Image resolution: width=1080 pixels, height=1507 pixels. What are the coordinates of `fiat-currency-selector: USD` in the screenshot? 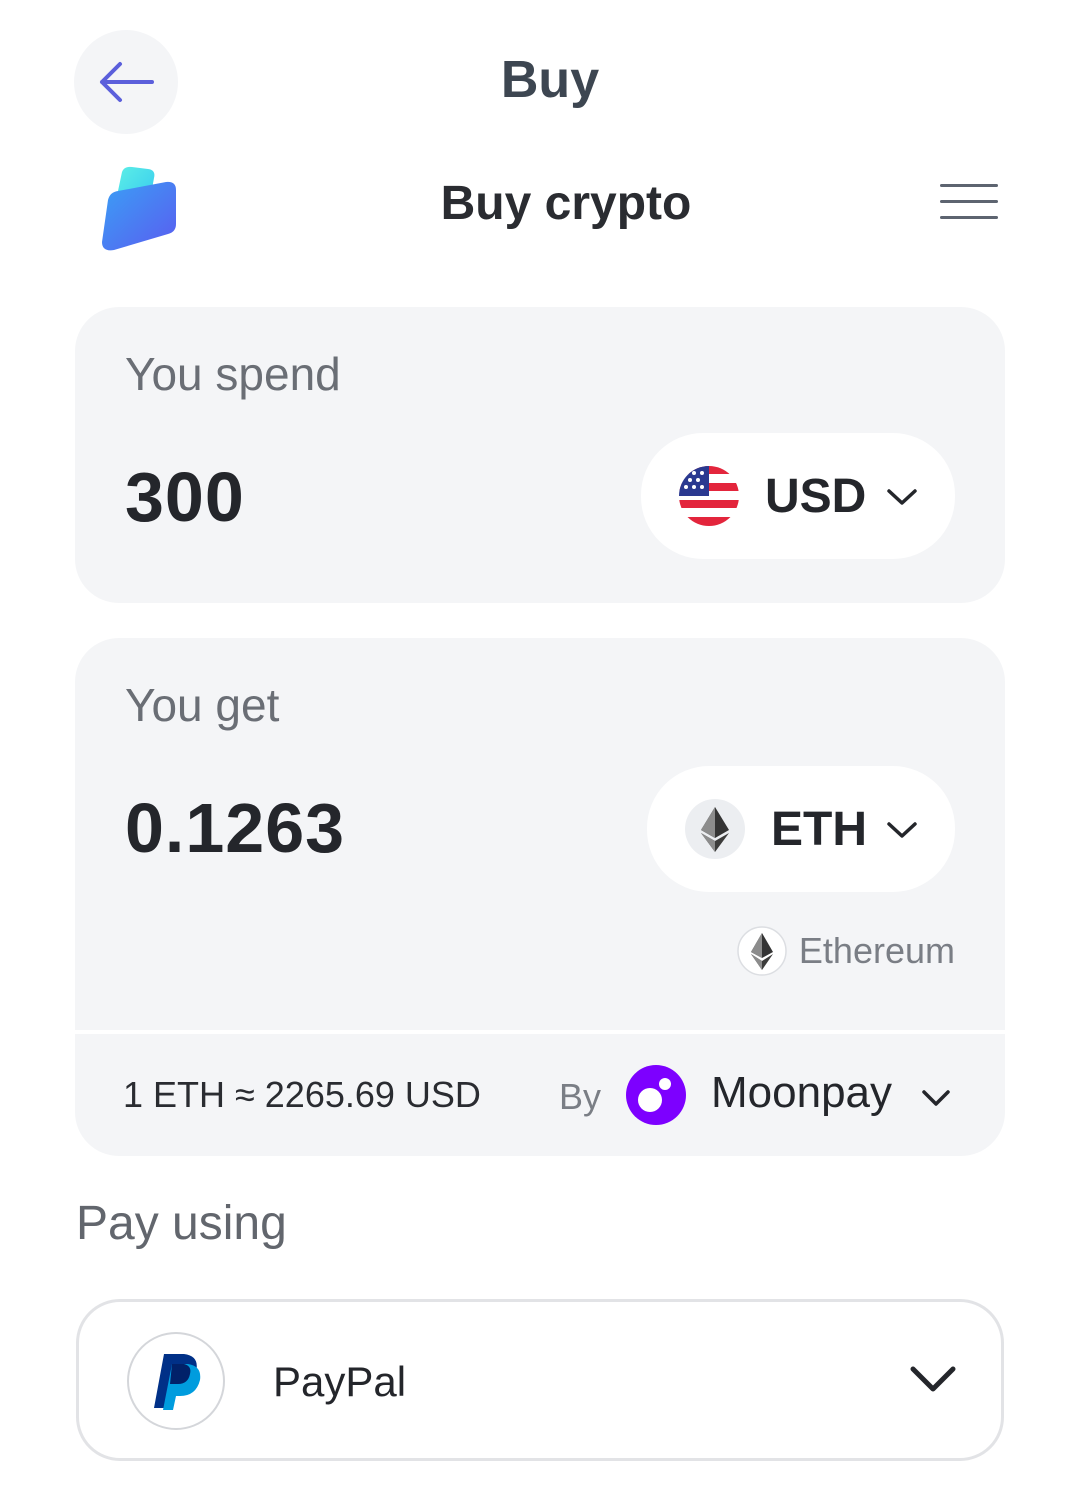 It's located at (798, 496).